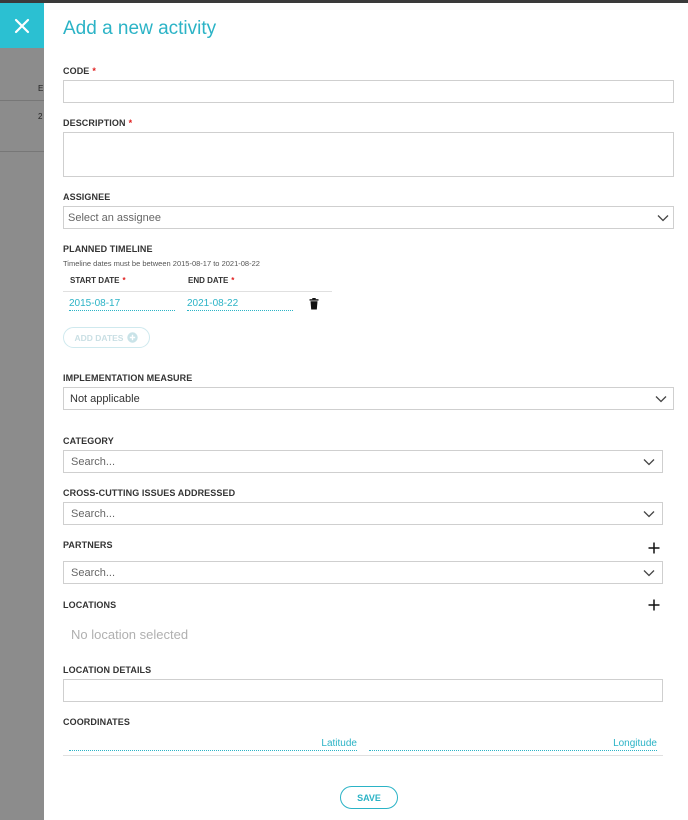 The width and height of the screenshot is (688, 820). What do you see at coordinates (41, 88) in the screenshot?
I see `background-text: E` at bounding box center [41, 88].